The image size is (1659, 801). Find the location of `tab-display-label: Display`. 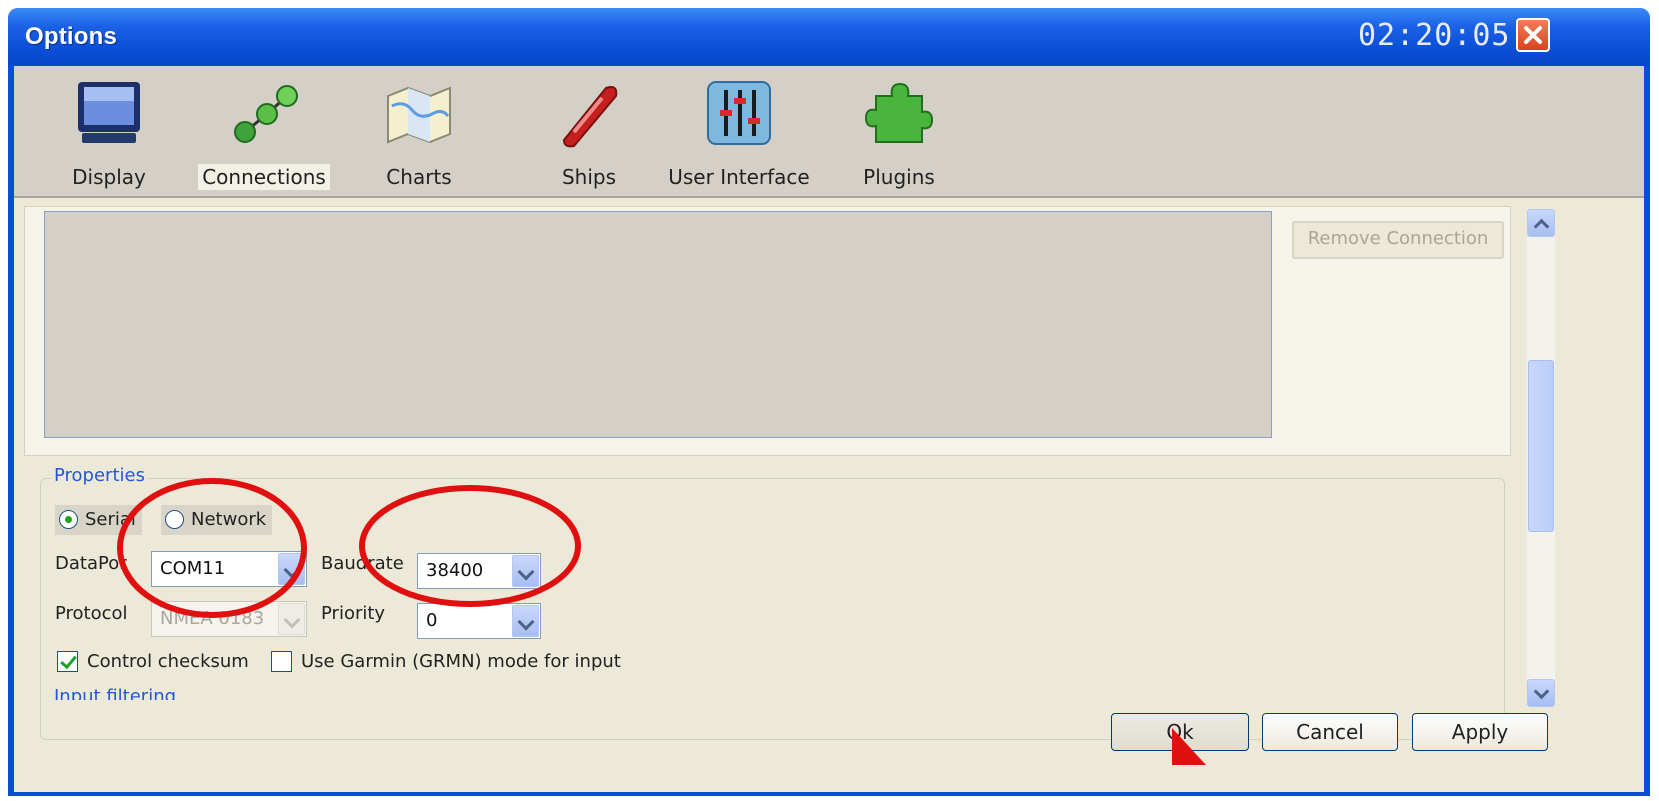

tab-display-label: Display is located at coordinates (109, 177).